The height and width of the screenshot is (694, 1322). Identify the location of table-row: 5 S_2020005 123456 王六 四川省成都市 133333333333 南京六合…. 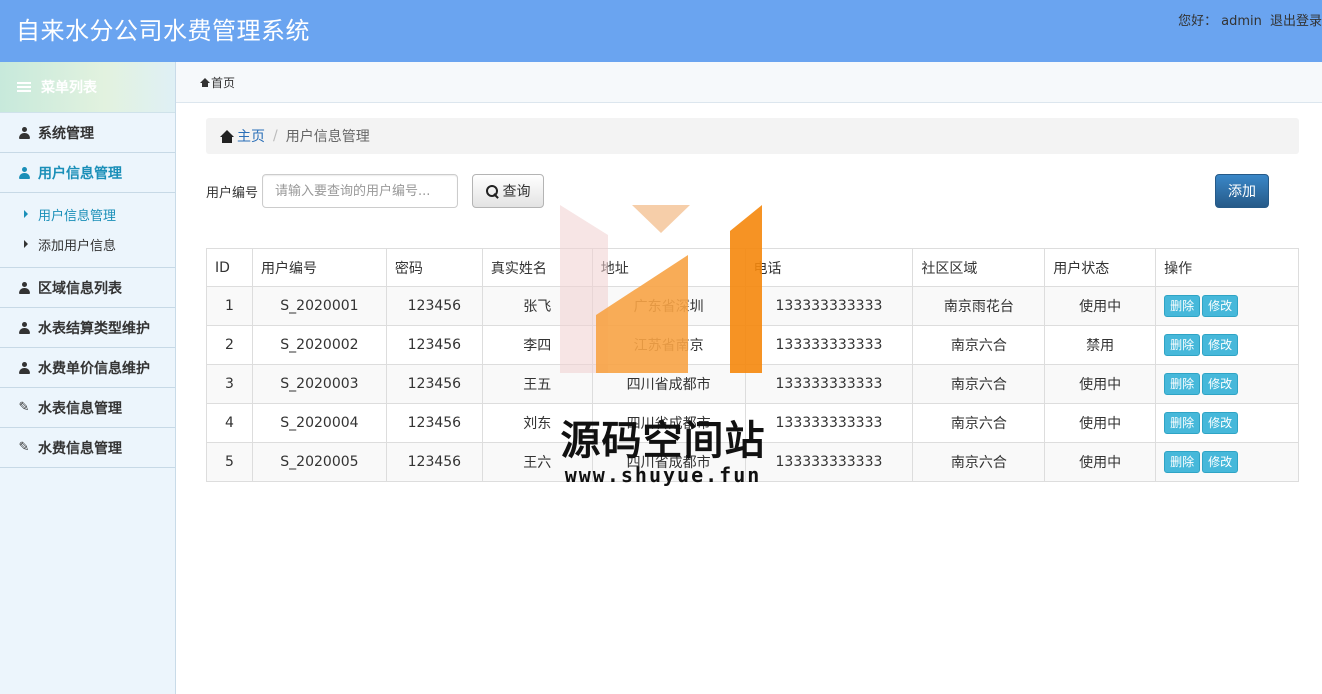
(752, 462).